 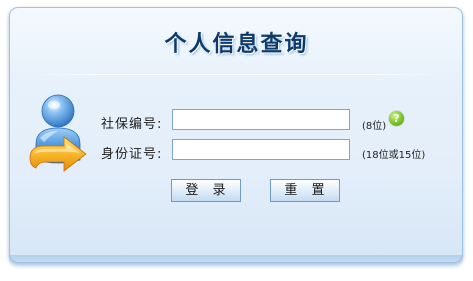 I want to click on ssn-label: 社保编号:, so click(x=132, y=124).